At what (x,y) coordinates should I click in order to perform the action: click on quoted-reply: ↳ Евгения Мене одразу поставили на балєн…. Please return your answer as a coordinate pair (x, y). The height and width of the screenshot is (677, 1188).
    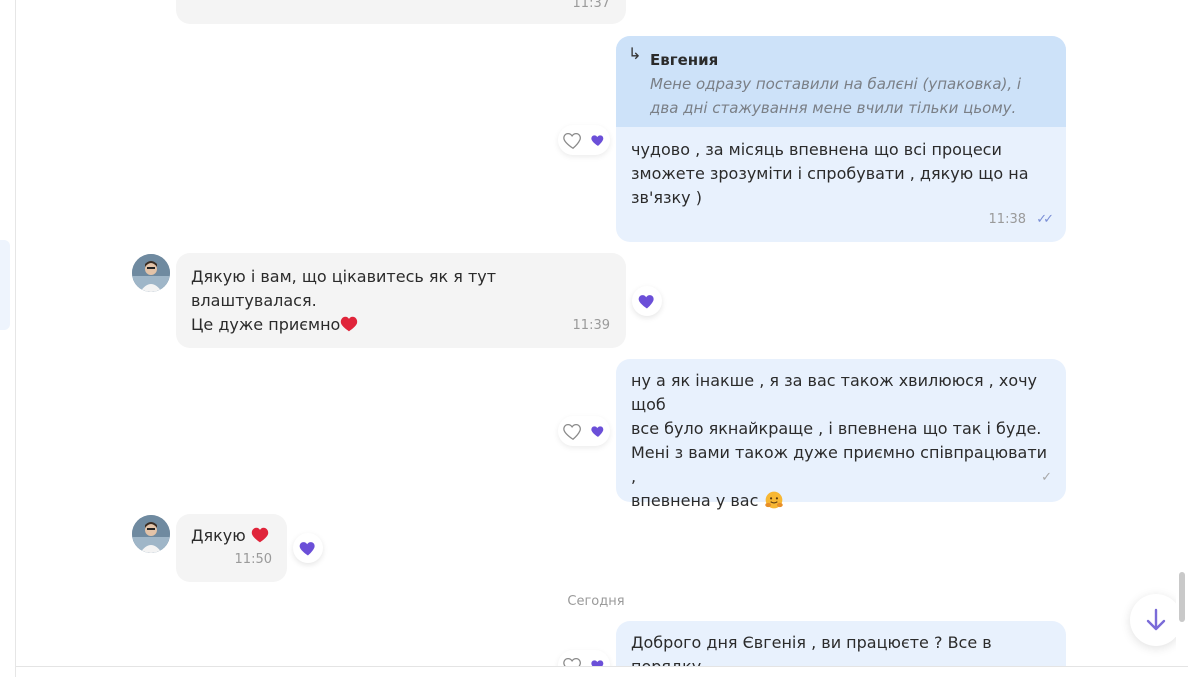
    Looking at the image, I should click on (841, 81).